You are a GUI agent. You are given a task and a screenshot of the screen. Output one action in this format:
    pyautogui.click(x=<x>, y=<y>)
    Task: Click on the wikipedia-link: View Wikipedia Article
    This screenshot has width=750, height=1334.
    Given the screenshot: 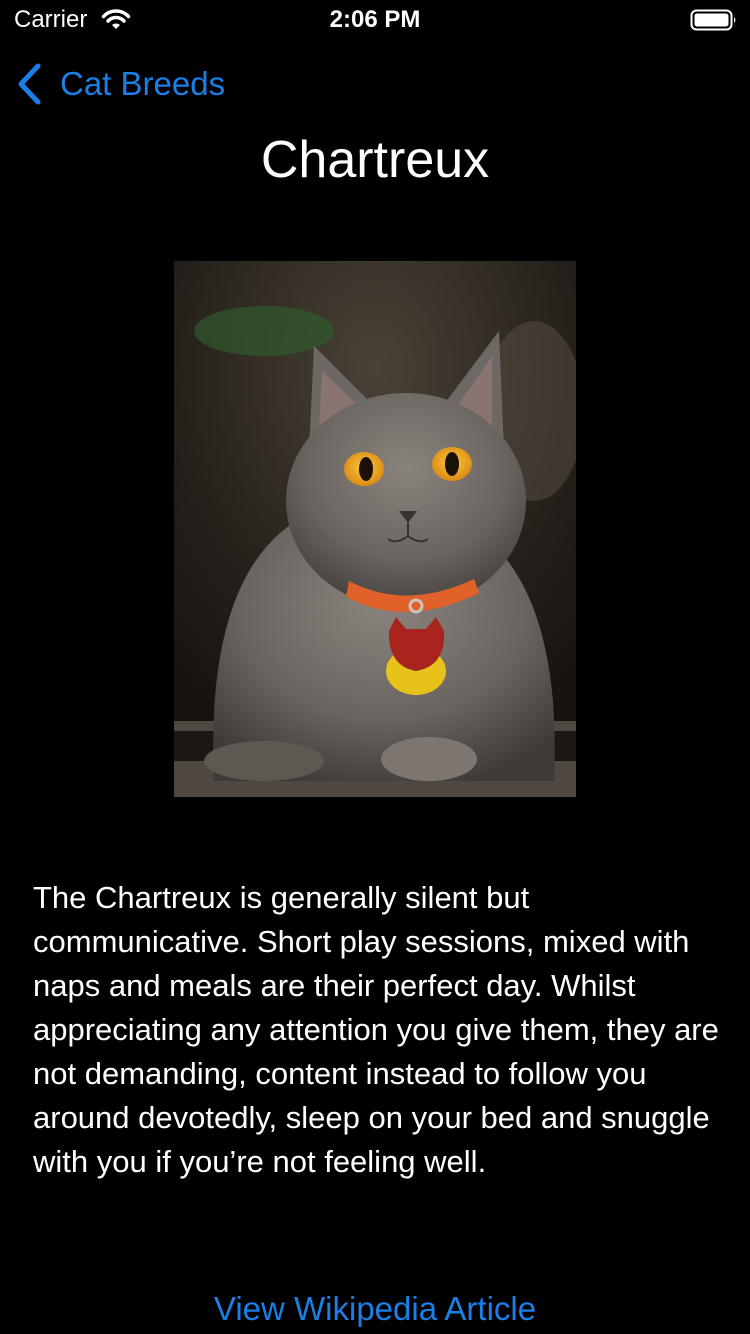 What is the action you would take?
    pyautogui.click(x=375, y=1309)
    